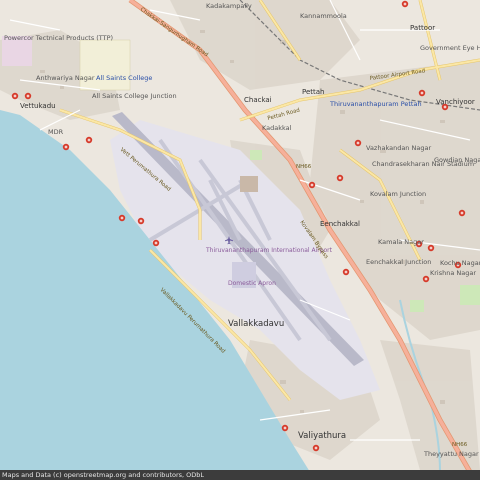  What do you see at coordinates (340, 224) in the screenshot?
I see `label-eenchakkal: Eenchakkal` at bounding box center [340, 224].